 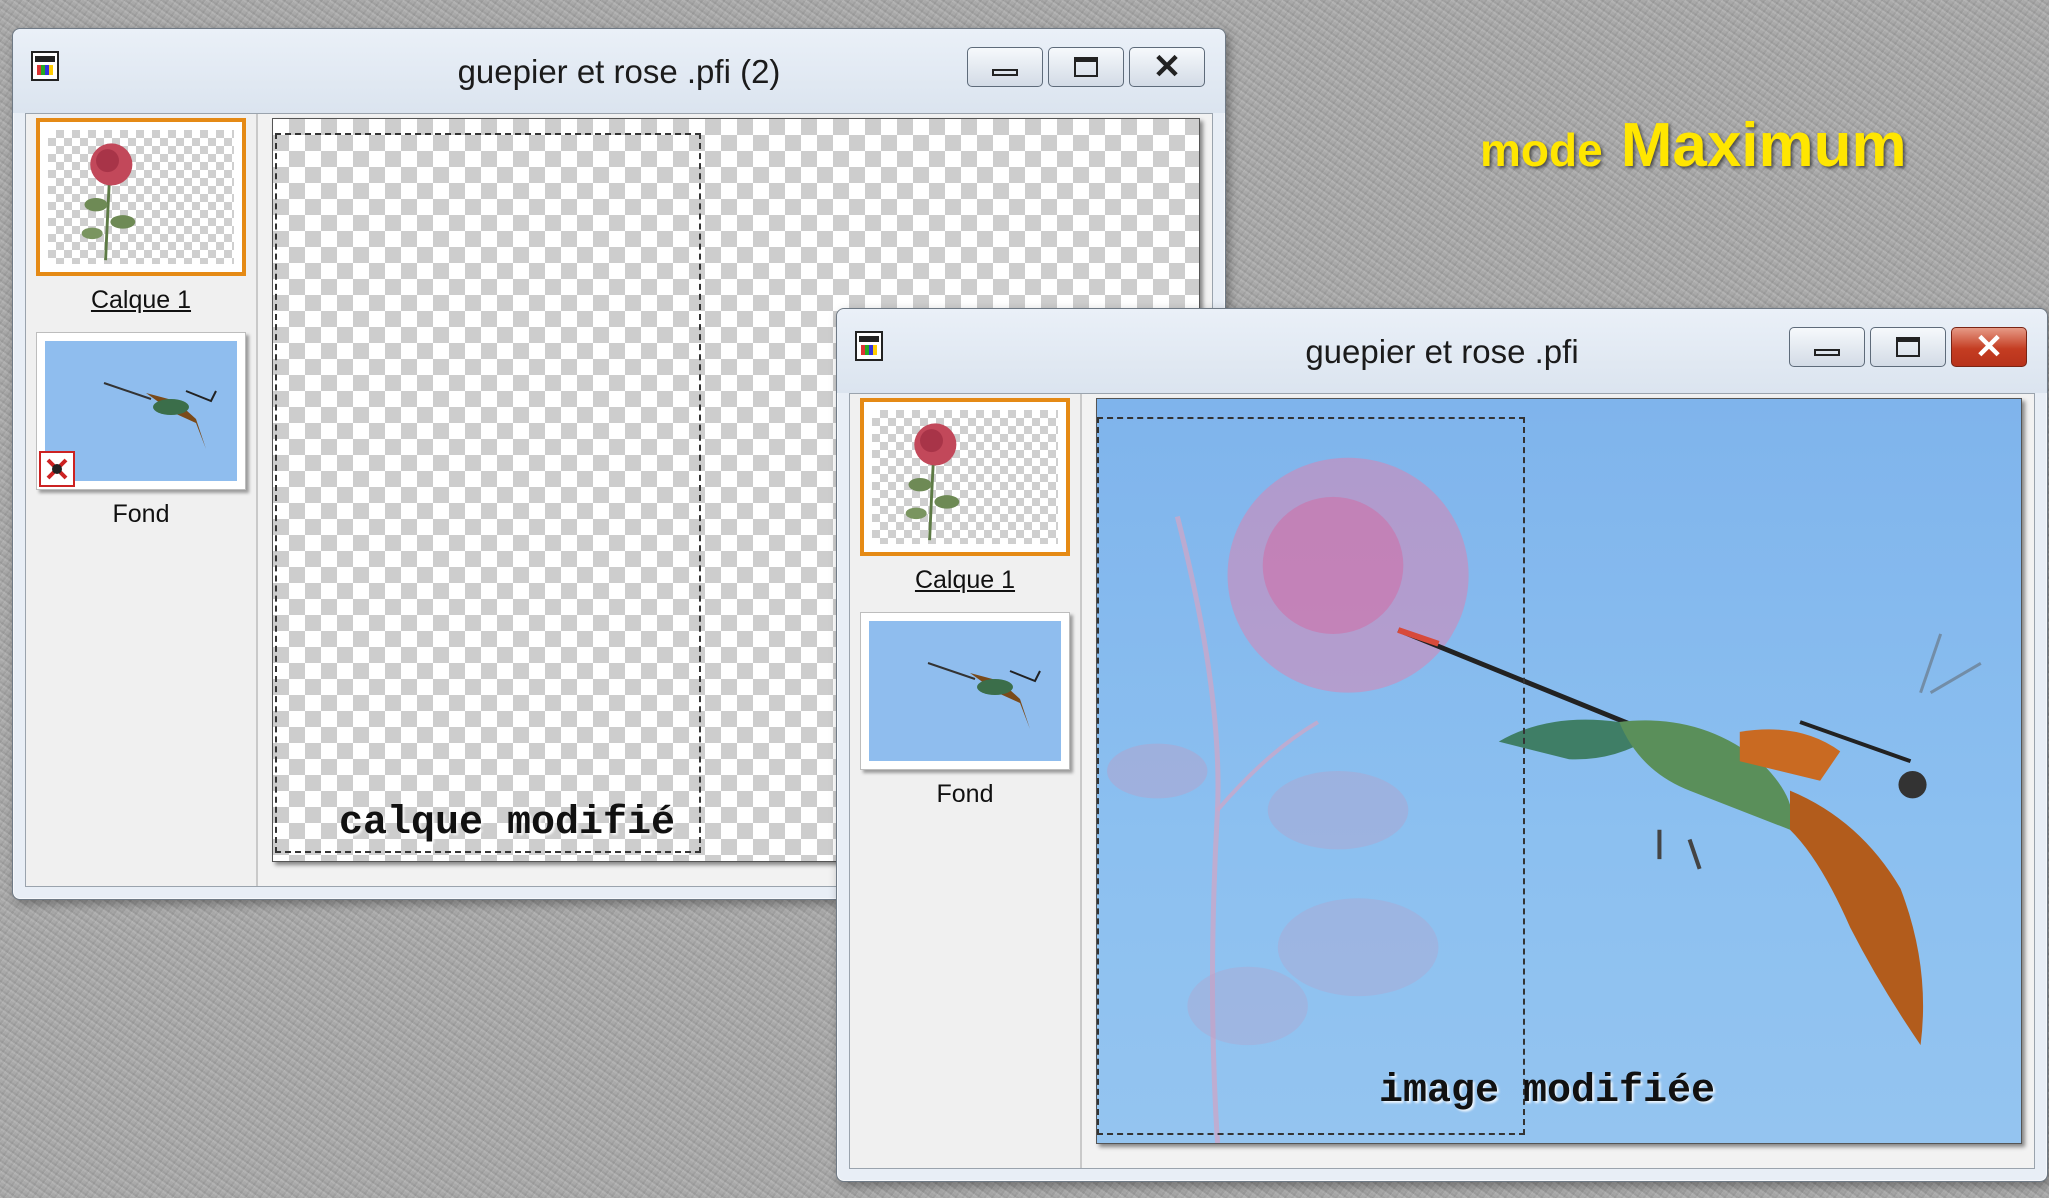 I want to click on bee-eater-thumbnail, so click(x=984, y=695).